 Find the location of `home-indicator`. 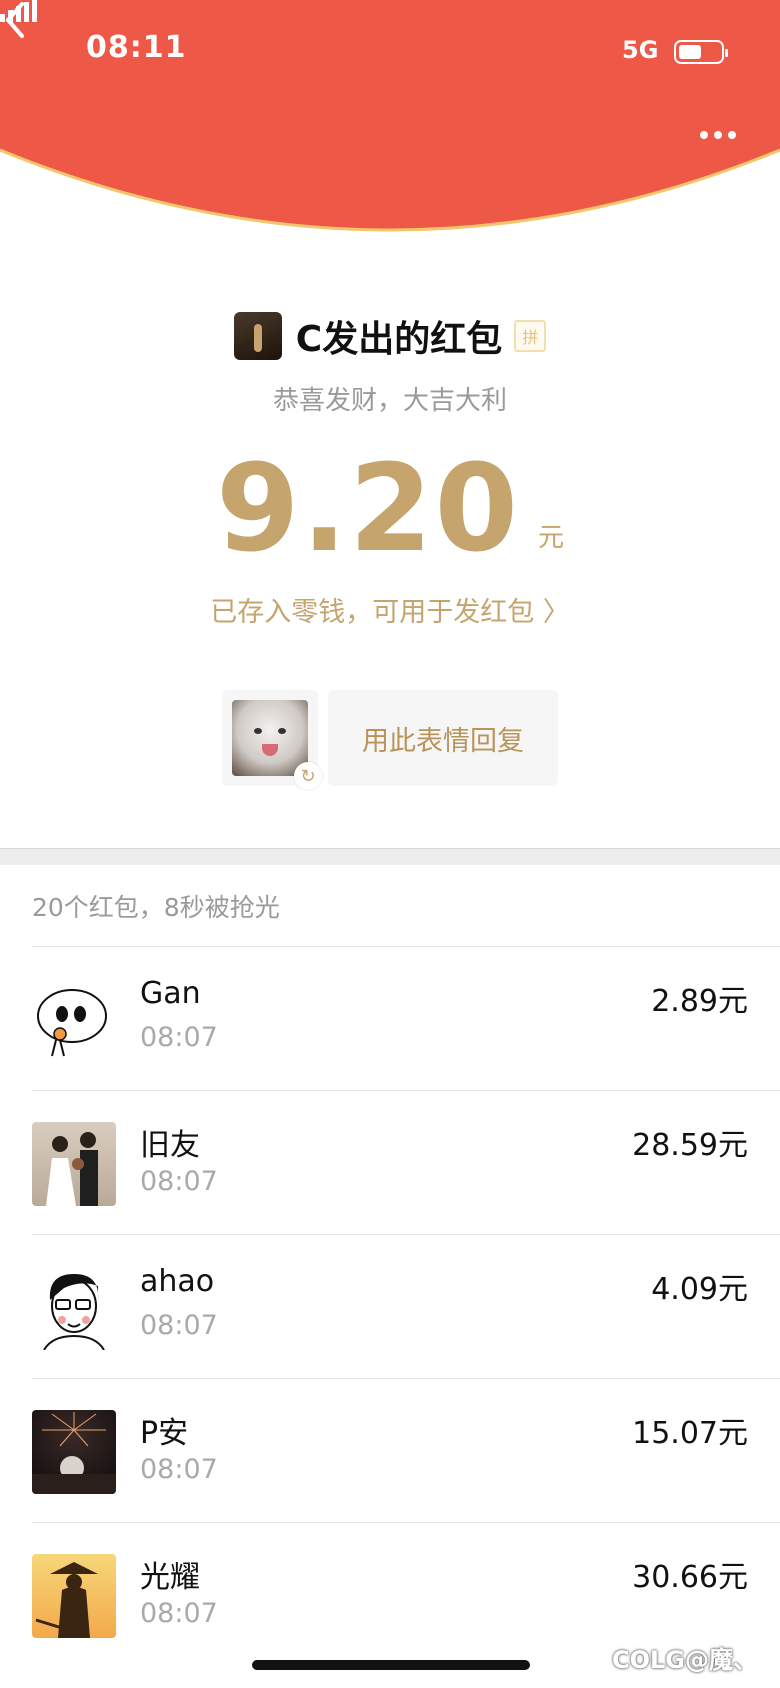

home-indicator is located at coordinates (391, 1665).